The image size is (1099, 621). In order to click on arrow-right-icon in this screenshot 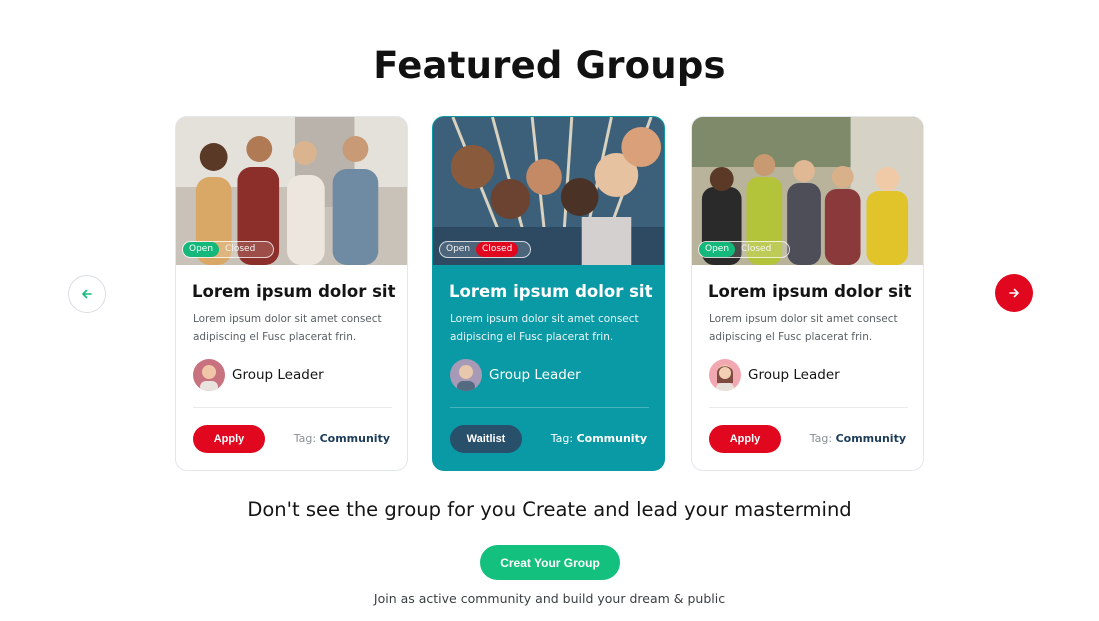, I will do `click(1014, 293)`.